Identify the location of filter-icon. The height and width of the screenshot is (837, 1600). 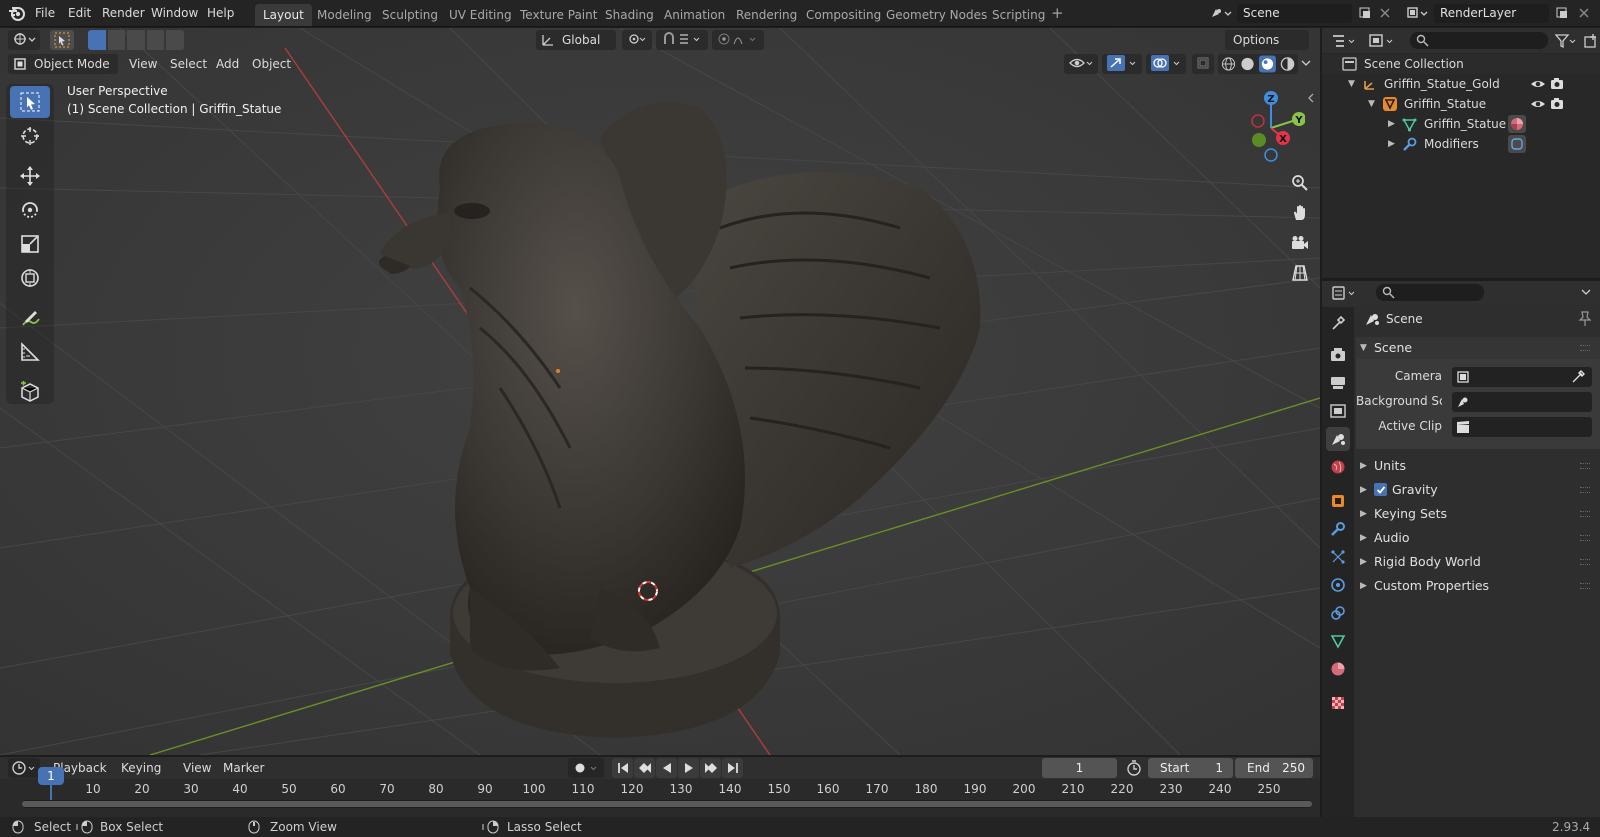
(1566, 41).